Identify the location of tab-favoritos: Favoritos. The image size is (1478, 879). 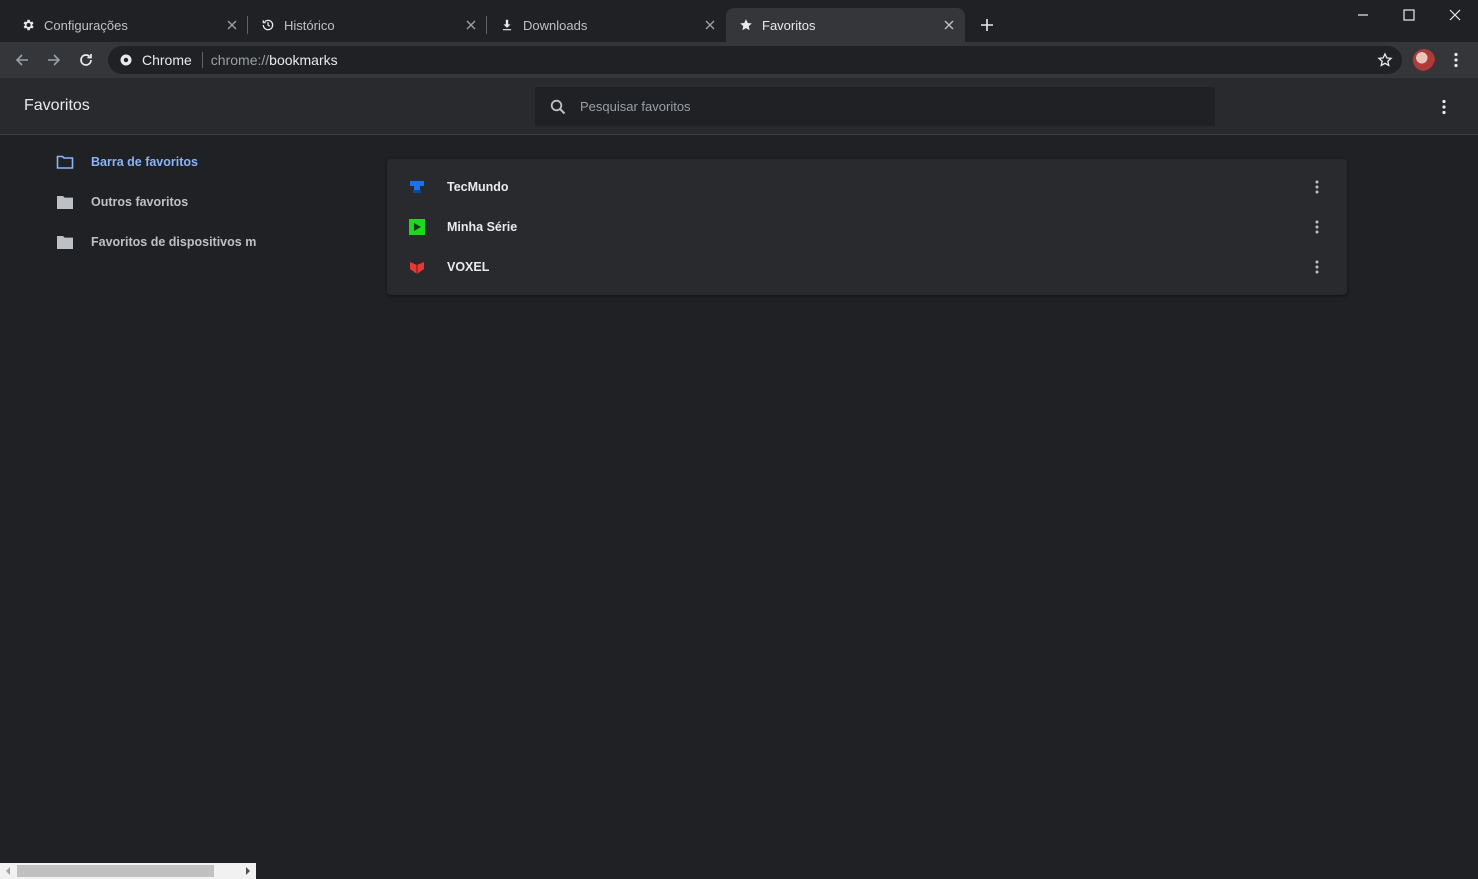
(845, 25).